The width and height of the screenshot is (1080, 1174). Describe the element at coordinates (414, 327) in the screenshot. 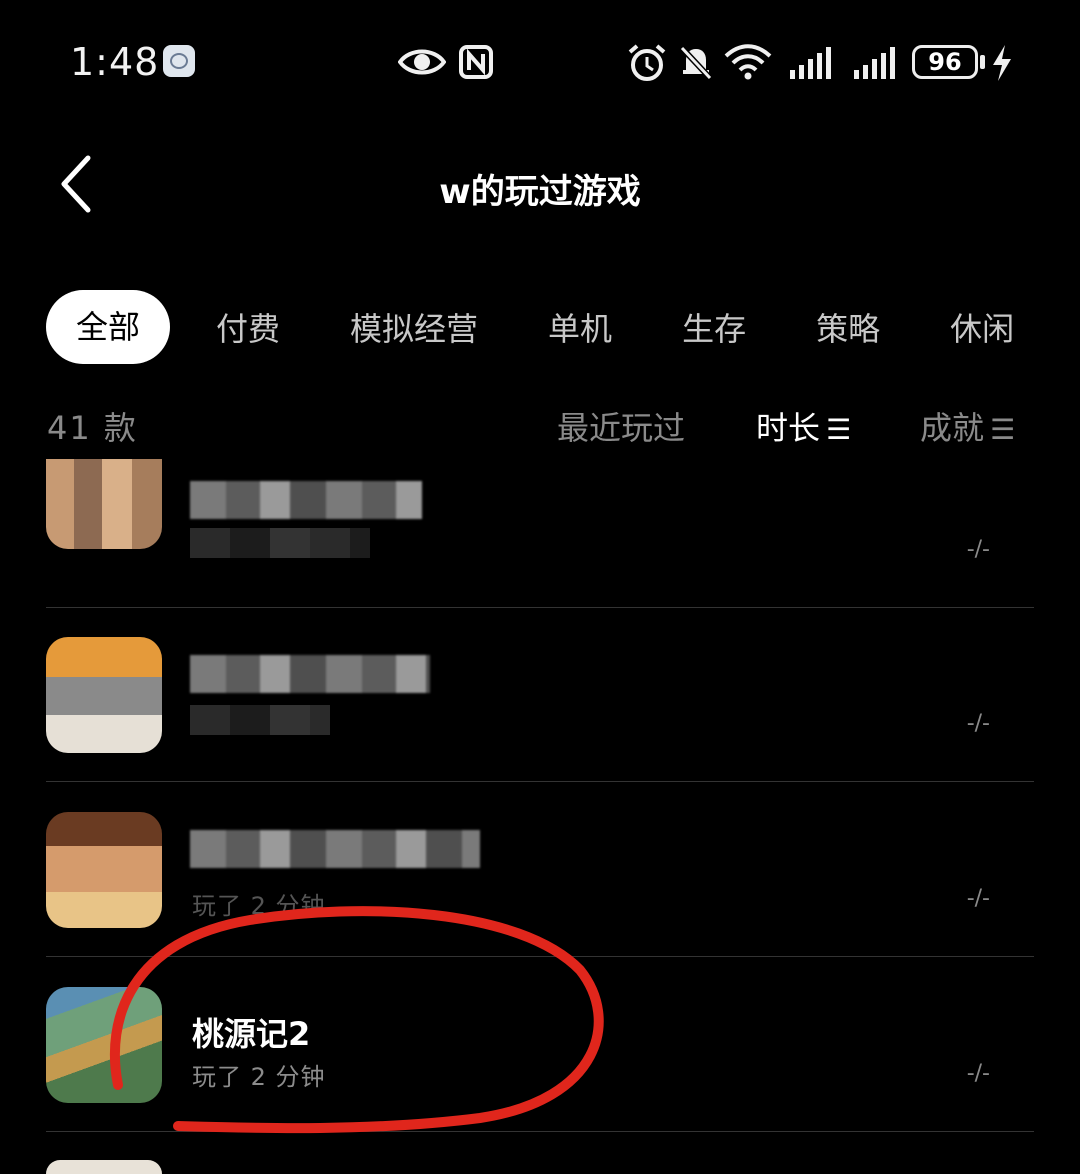

I see `tab-simulation: 模拟经营` at that location.